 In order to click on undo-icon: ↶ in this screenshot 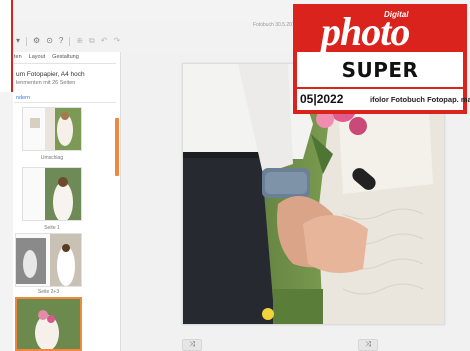, I will do `click(104, 41)`.